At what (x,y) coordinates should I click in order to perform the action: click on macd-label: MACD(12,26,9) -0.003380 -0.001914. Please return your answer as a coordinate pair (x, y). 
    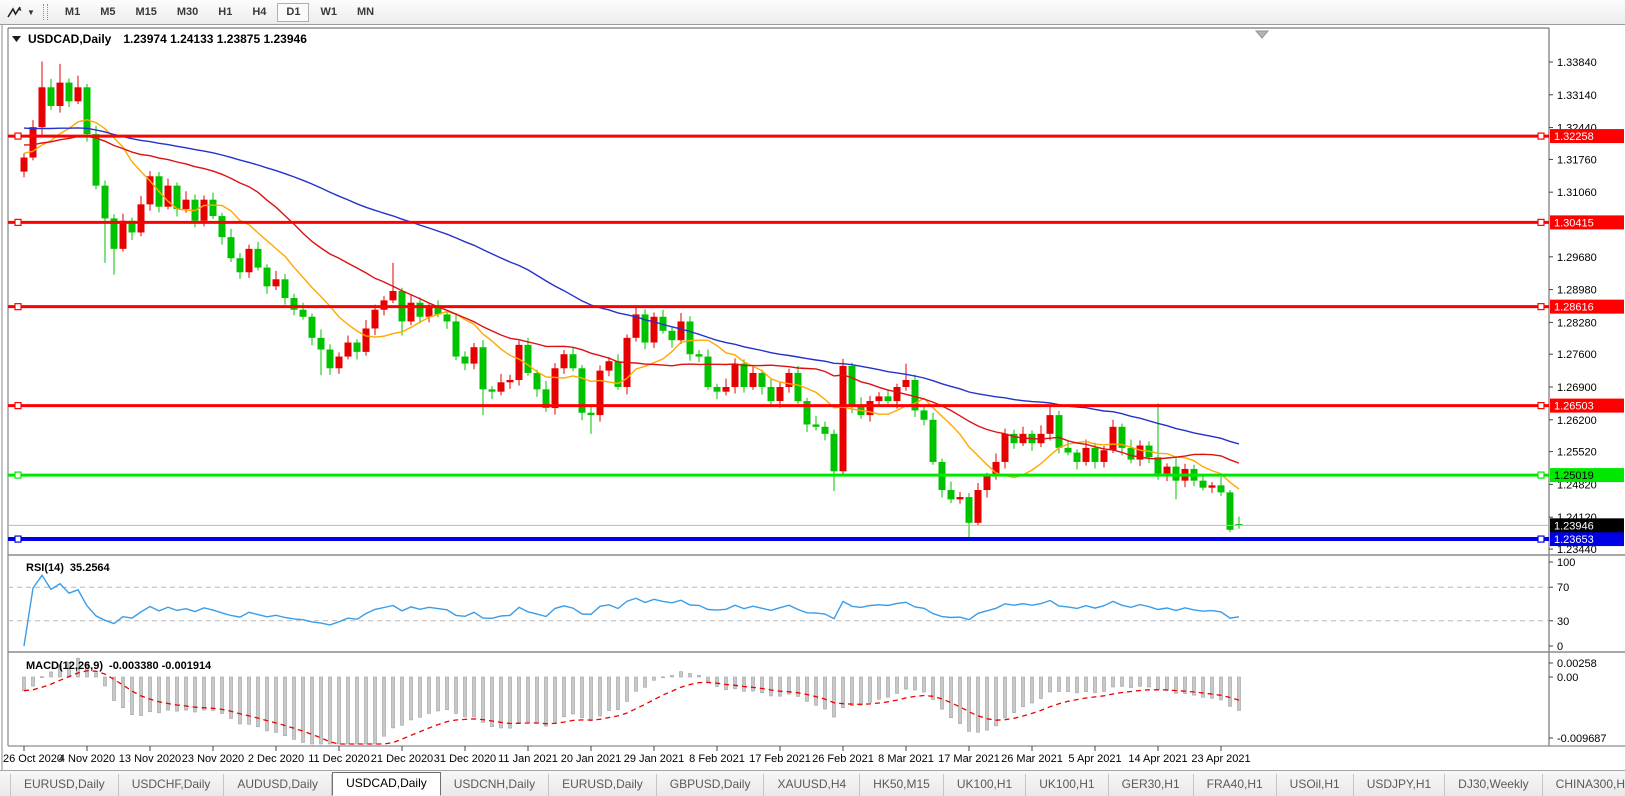
    Looking at the image, I should click on (119, 666).